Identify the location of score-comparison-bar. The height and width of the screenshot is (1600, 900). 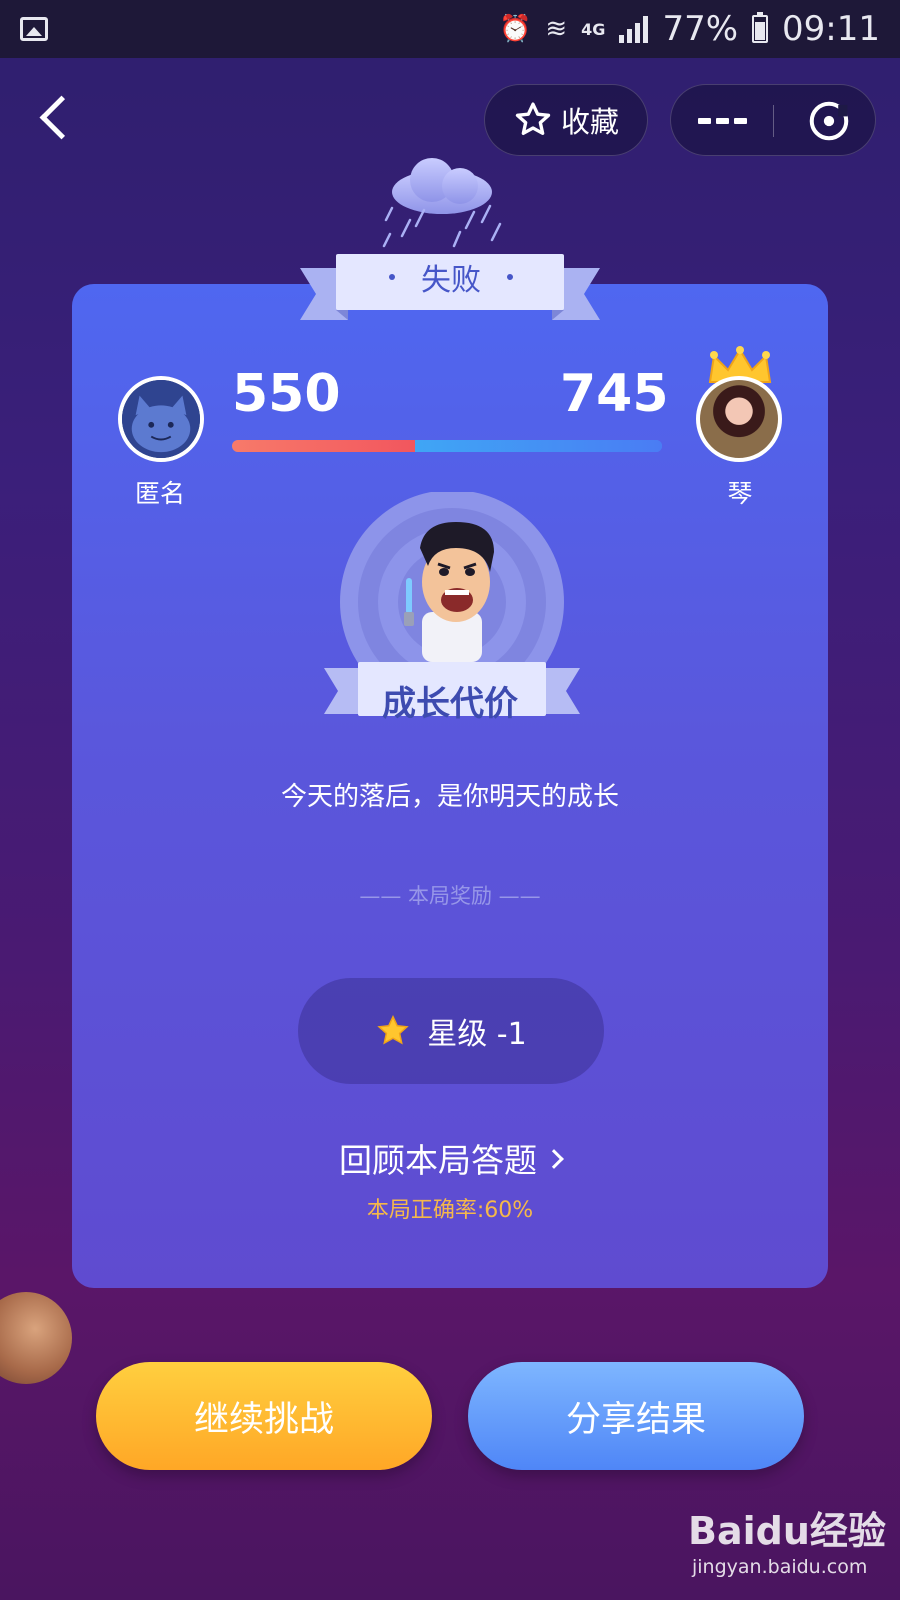
(447, 446).